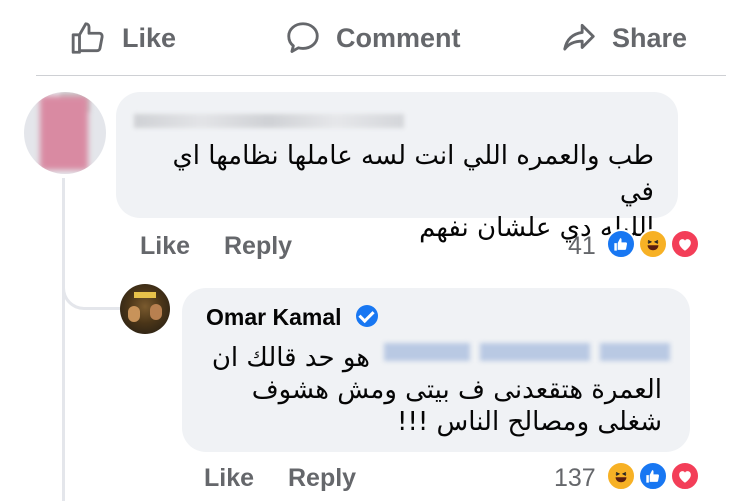 This screenshot has width=750, height=501. Describe the element at coordinates (274, 317) in the screenshot. I see `reply-author-name: Omar Kamal` at that location.